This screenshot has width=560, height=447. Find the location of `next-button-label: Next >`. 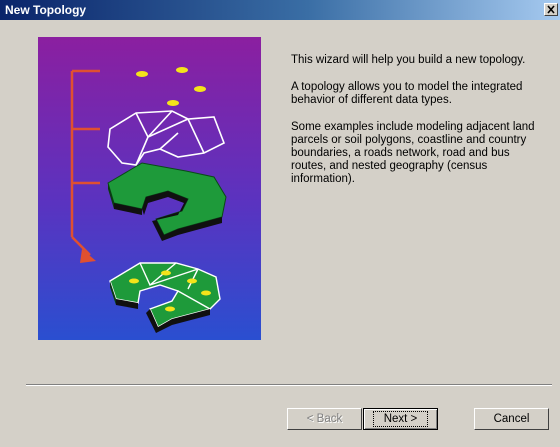

next-button-label: Next > is located at coordinates (400, 419).